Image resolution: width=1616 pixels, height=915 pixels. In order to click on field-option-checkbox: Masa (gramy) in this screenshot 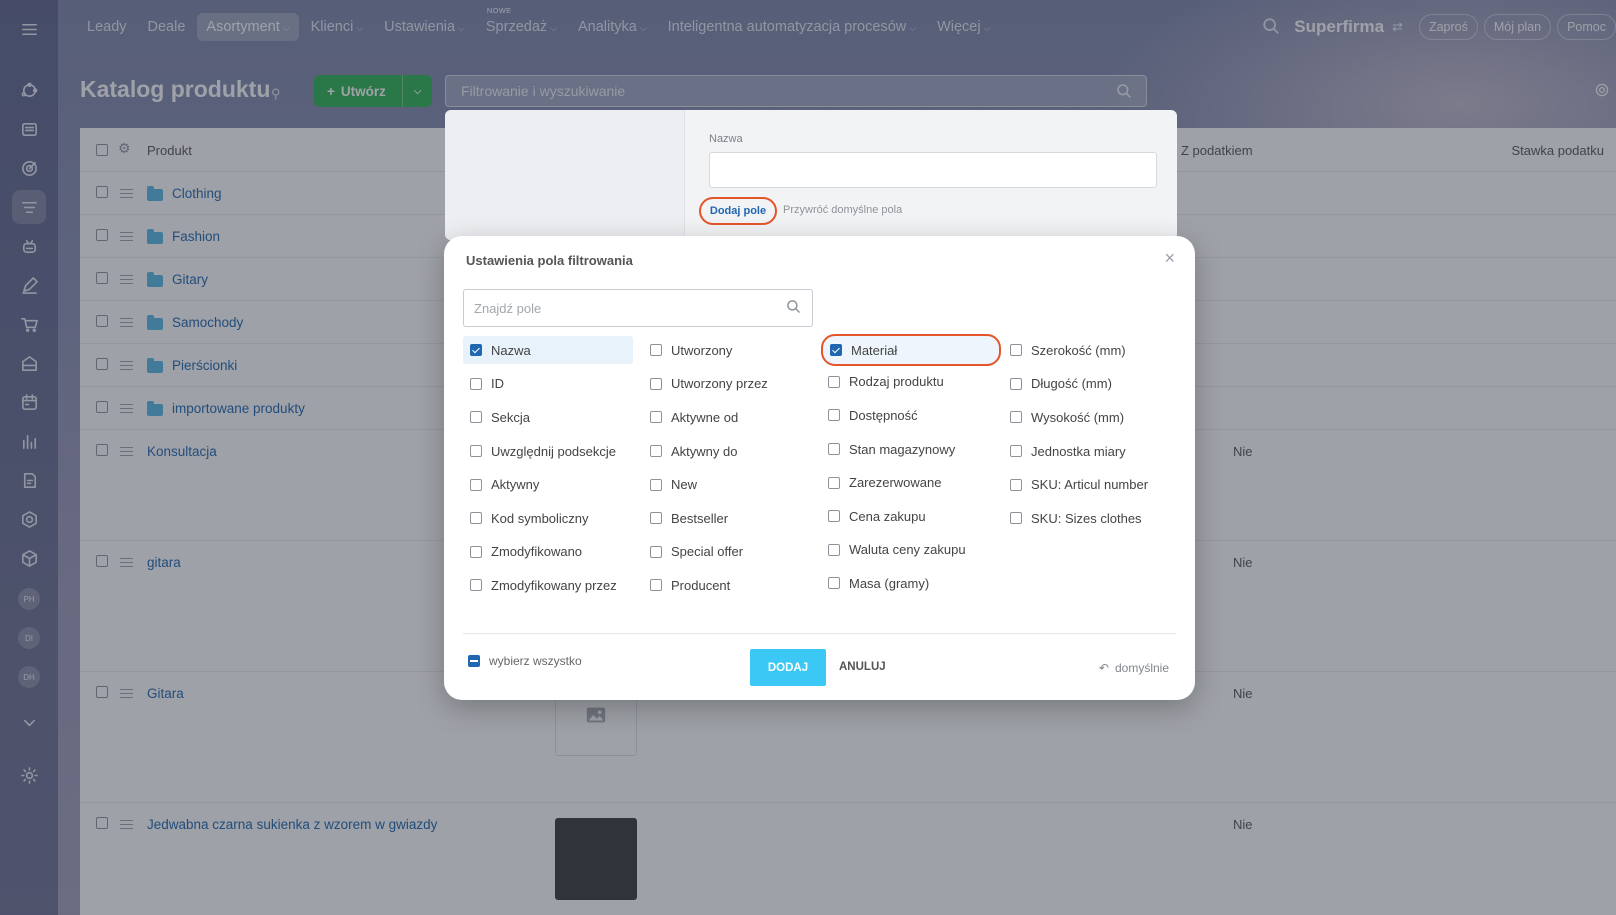, I will do `click(911, 583)`.